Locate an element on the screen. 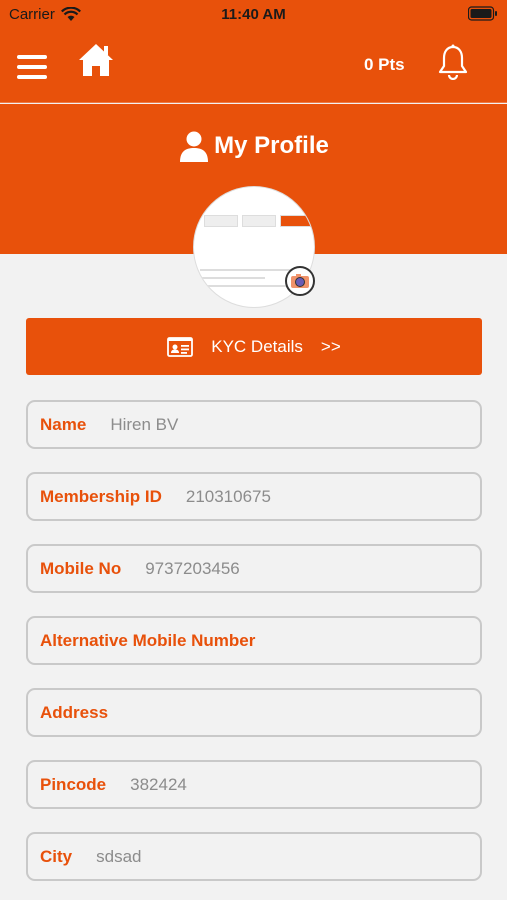 Image resolution: width=507 pixels, height=900 pixels. alternative-mobile-field: Alternative Mobile Number is located at coordinates (254, 640).